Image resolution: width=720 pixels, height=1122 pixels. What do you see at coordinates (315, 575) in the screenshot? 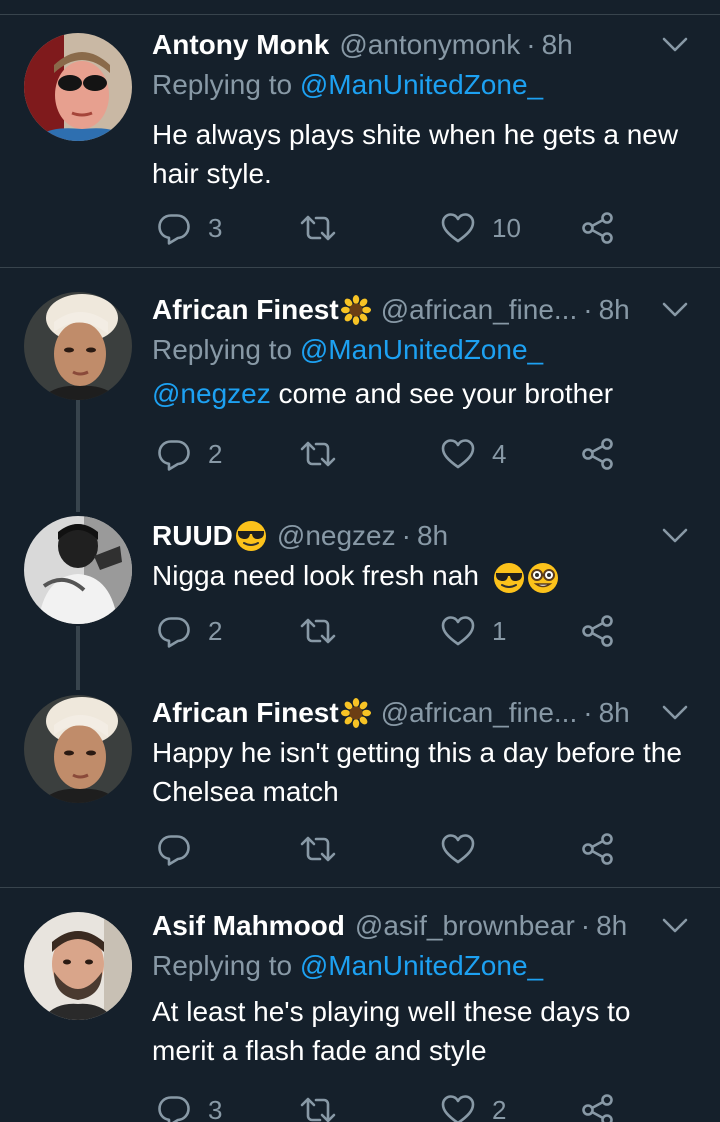
I see `tweet-text-body: Nigga need look fresh nah` at bounding box center [315, 575].